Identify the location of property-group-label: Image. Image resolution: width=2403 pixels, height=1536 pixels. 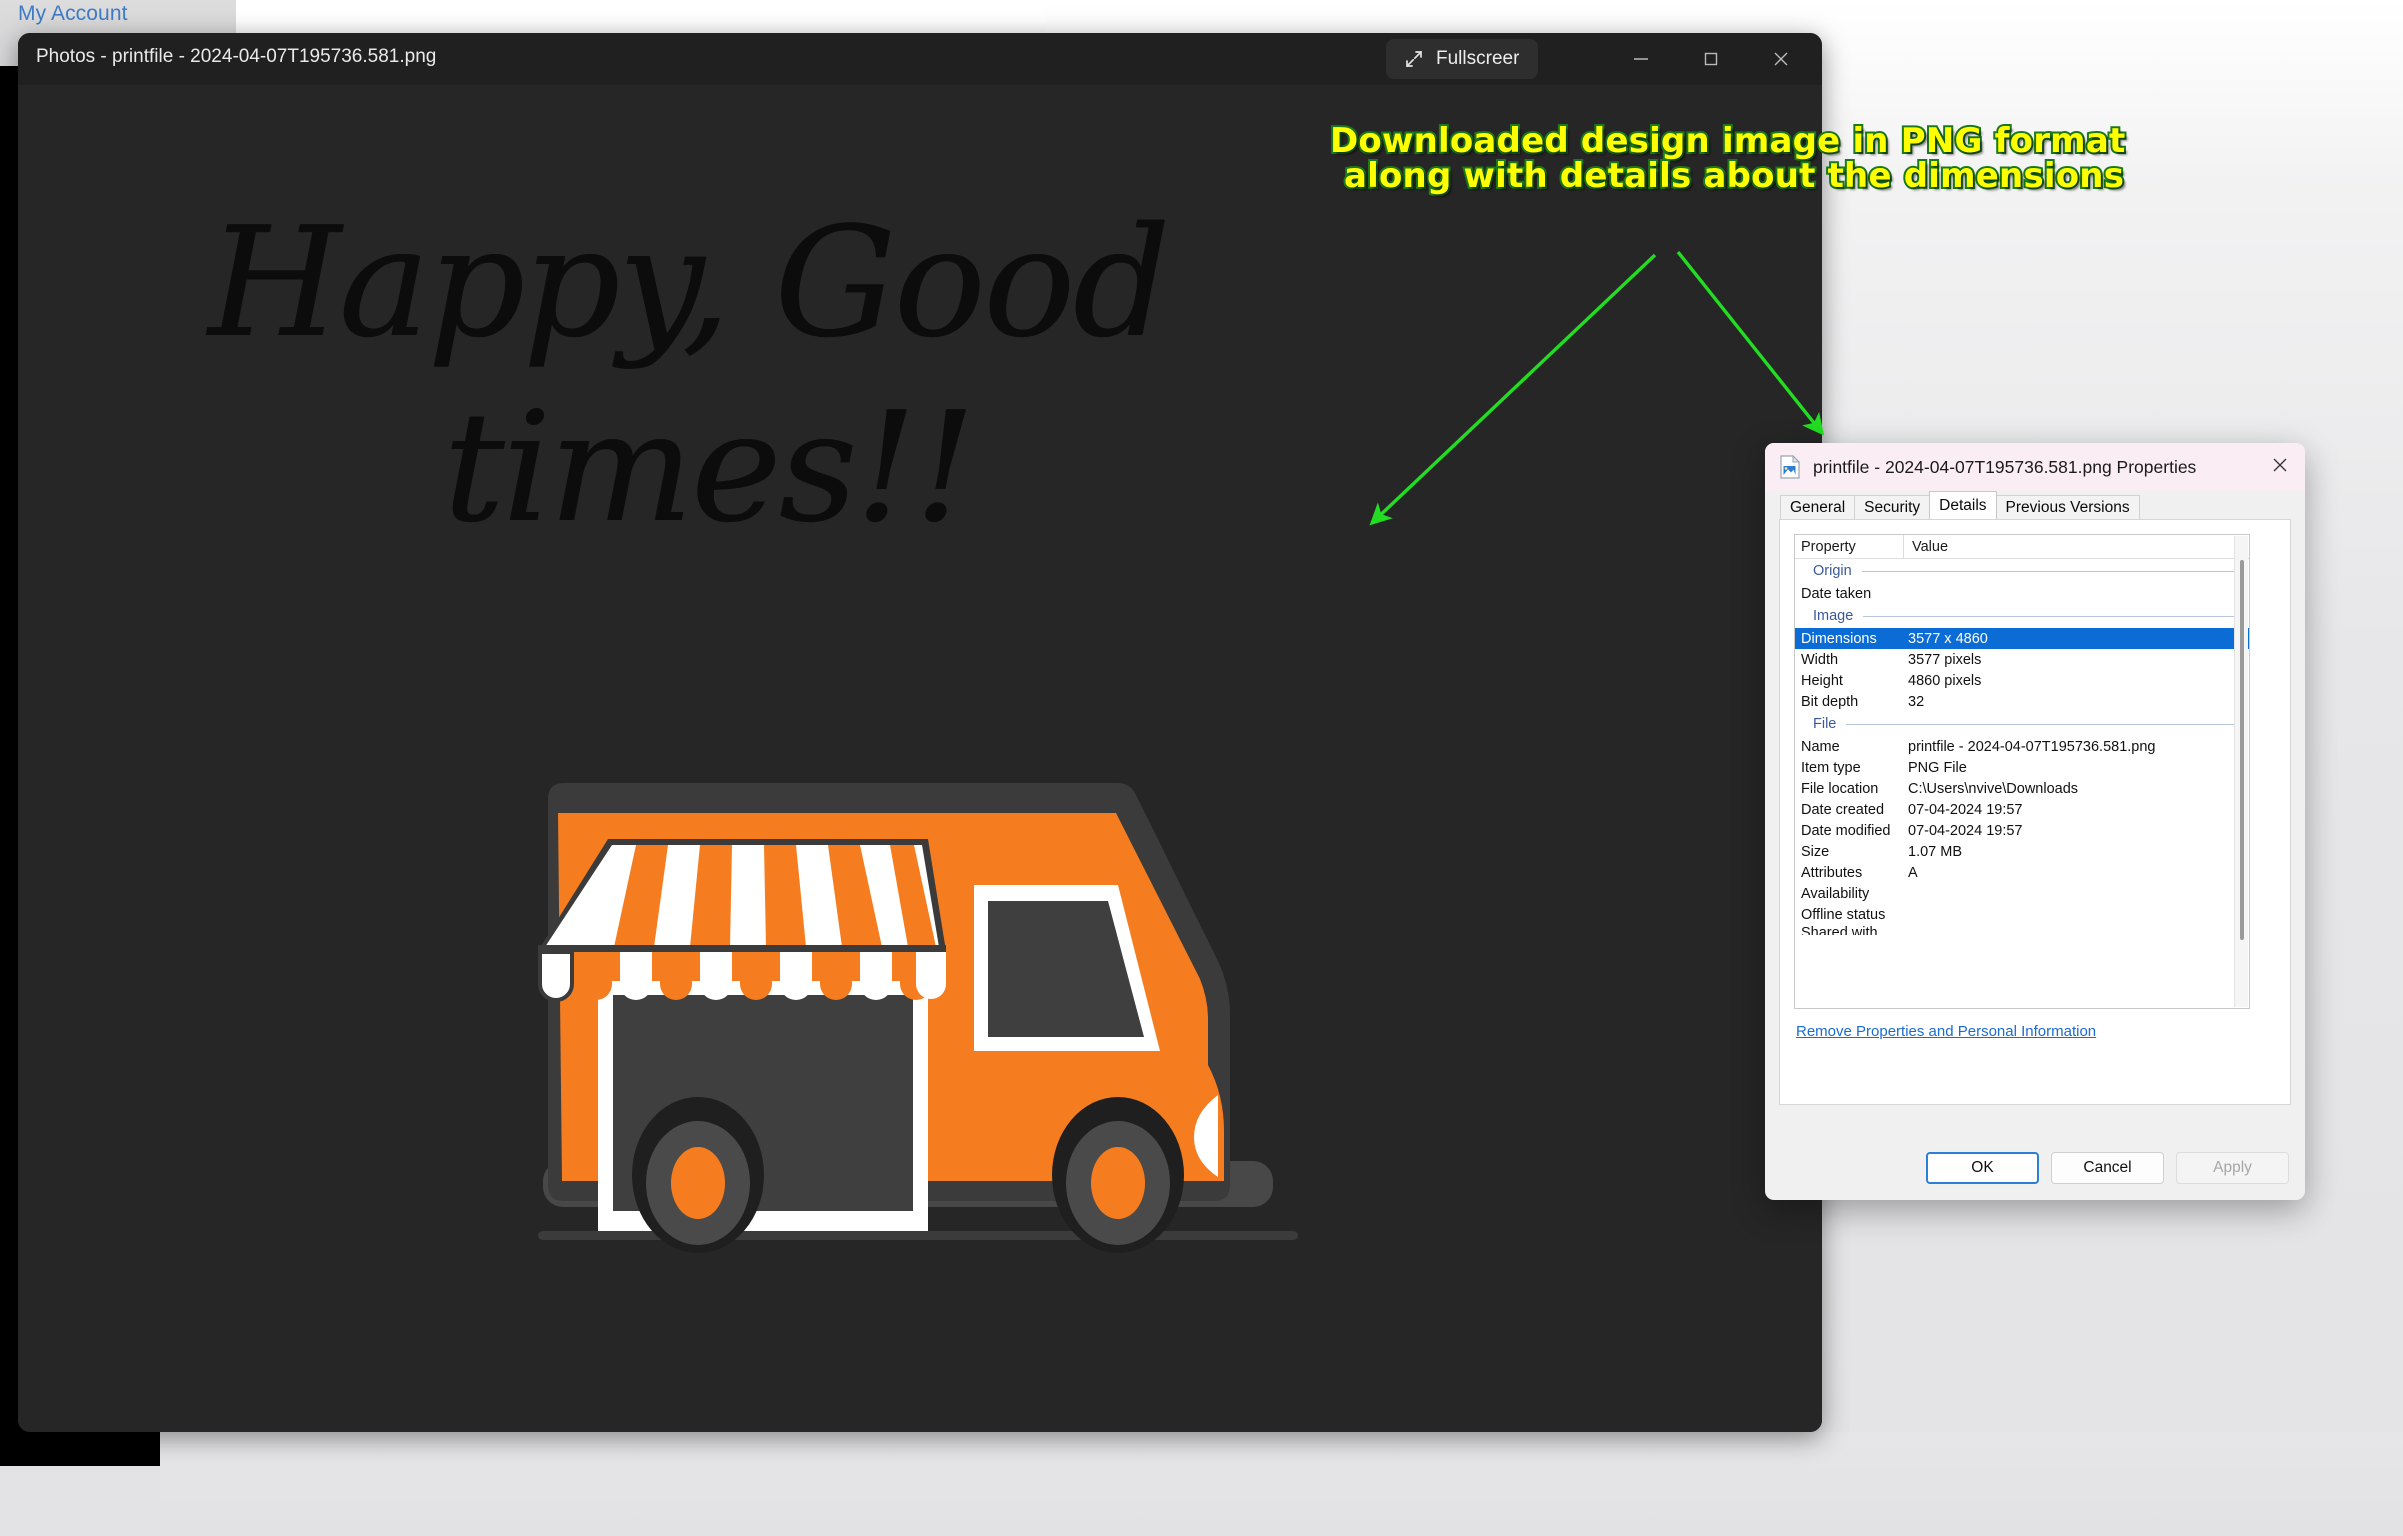
(1833, 616).